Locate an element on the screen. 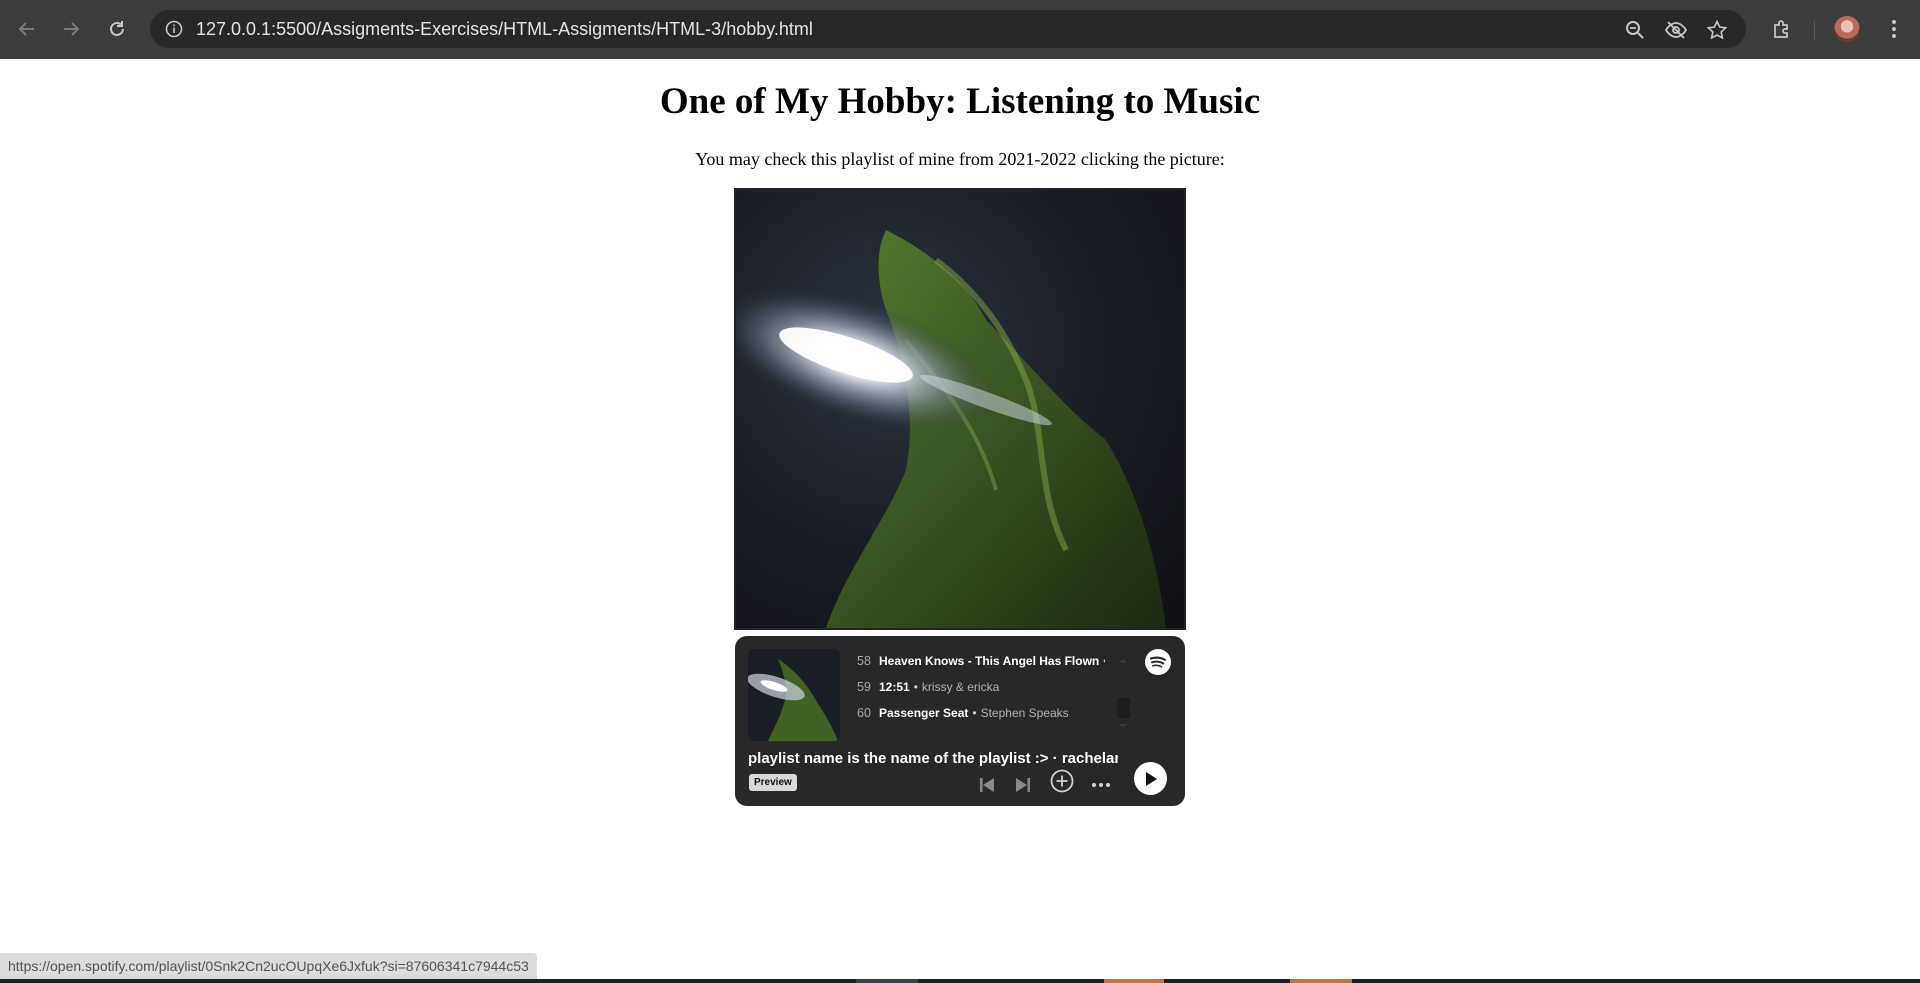  track-row: 60 Passenger Seat • Stephen Speaks is located at coordinates (963, 717).